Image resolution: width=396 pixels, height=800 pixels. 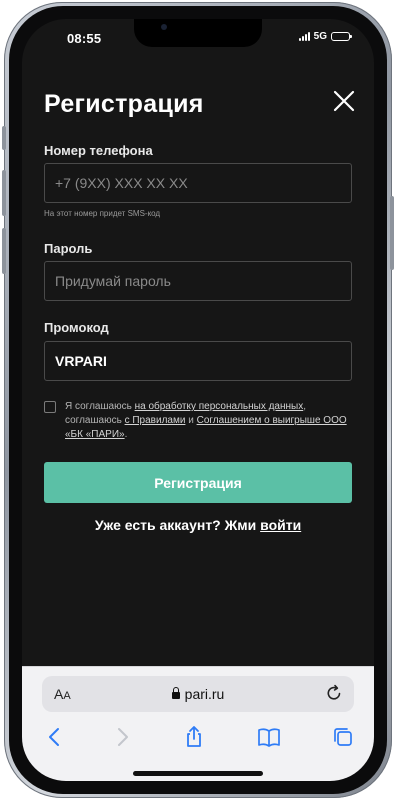 What do you see at coordinates (102, 213) in the screenshot?
I see `phone-hint: На этот номер придет SMS-код` at bounding box center [102, 213].